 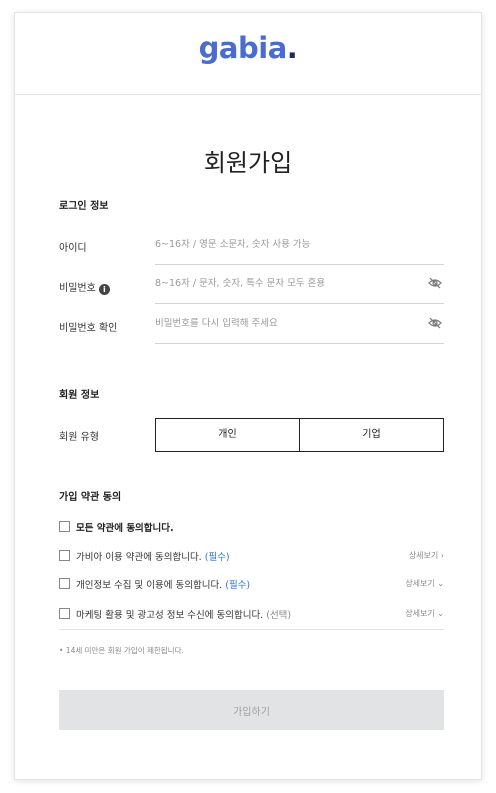 I want to click on member-info-heading: 회원 정보, so click(x=79, y=395).